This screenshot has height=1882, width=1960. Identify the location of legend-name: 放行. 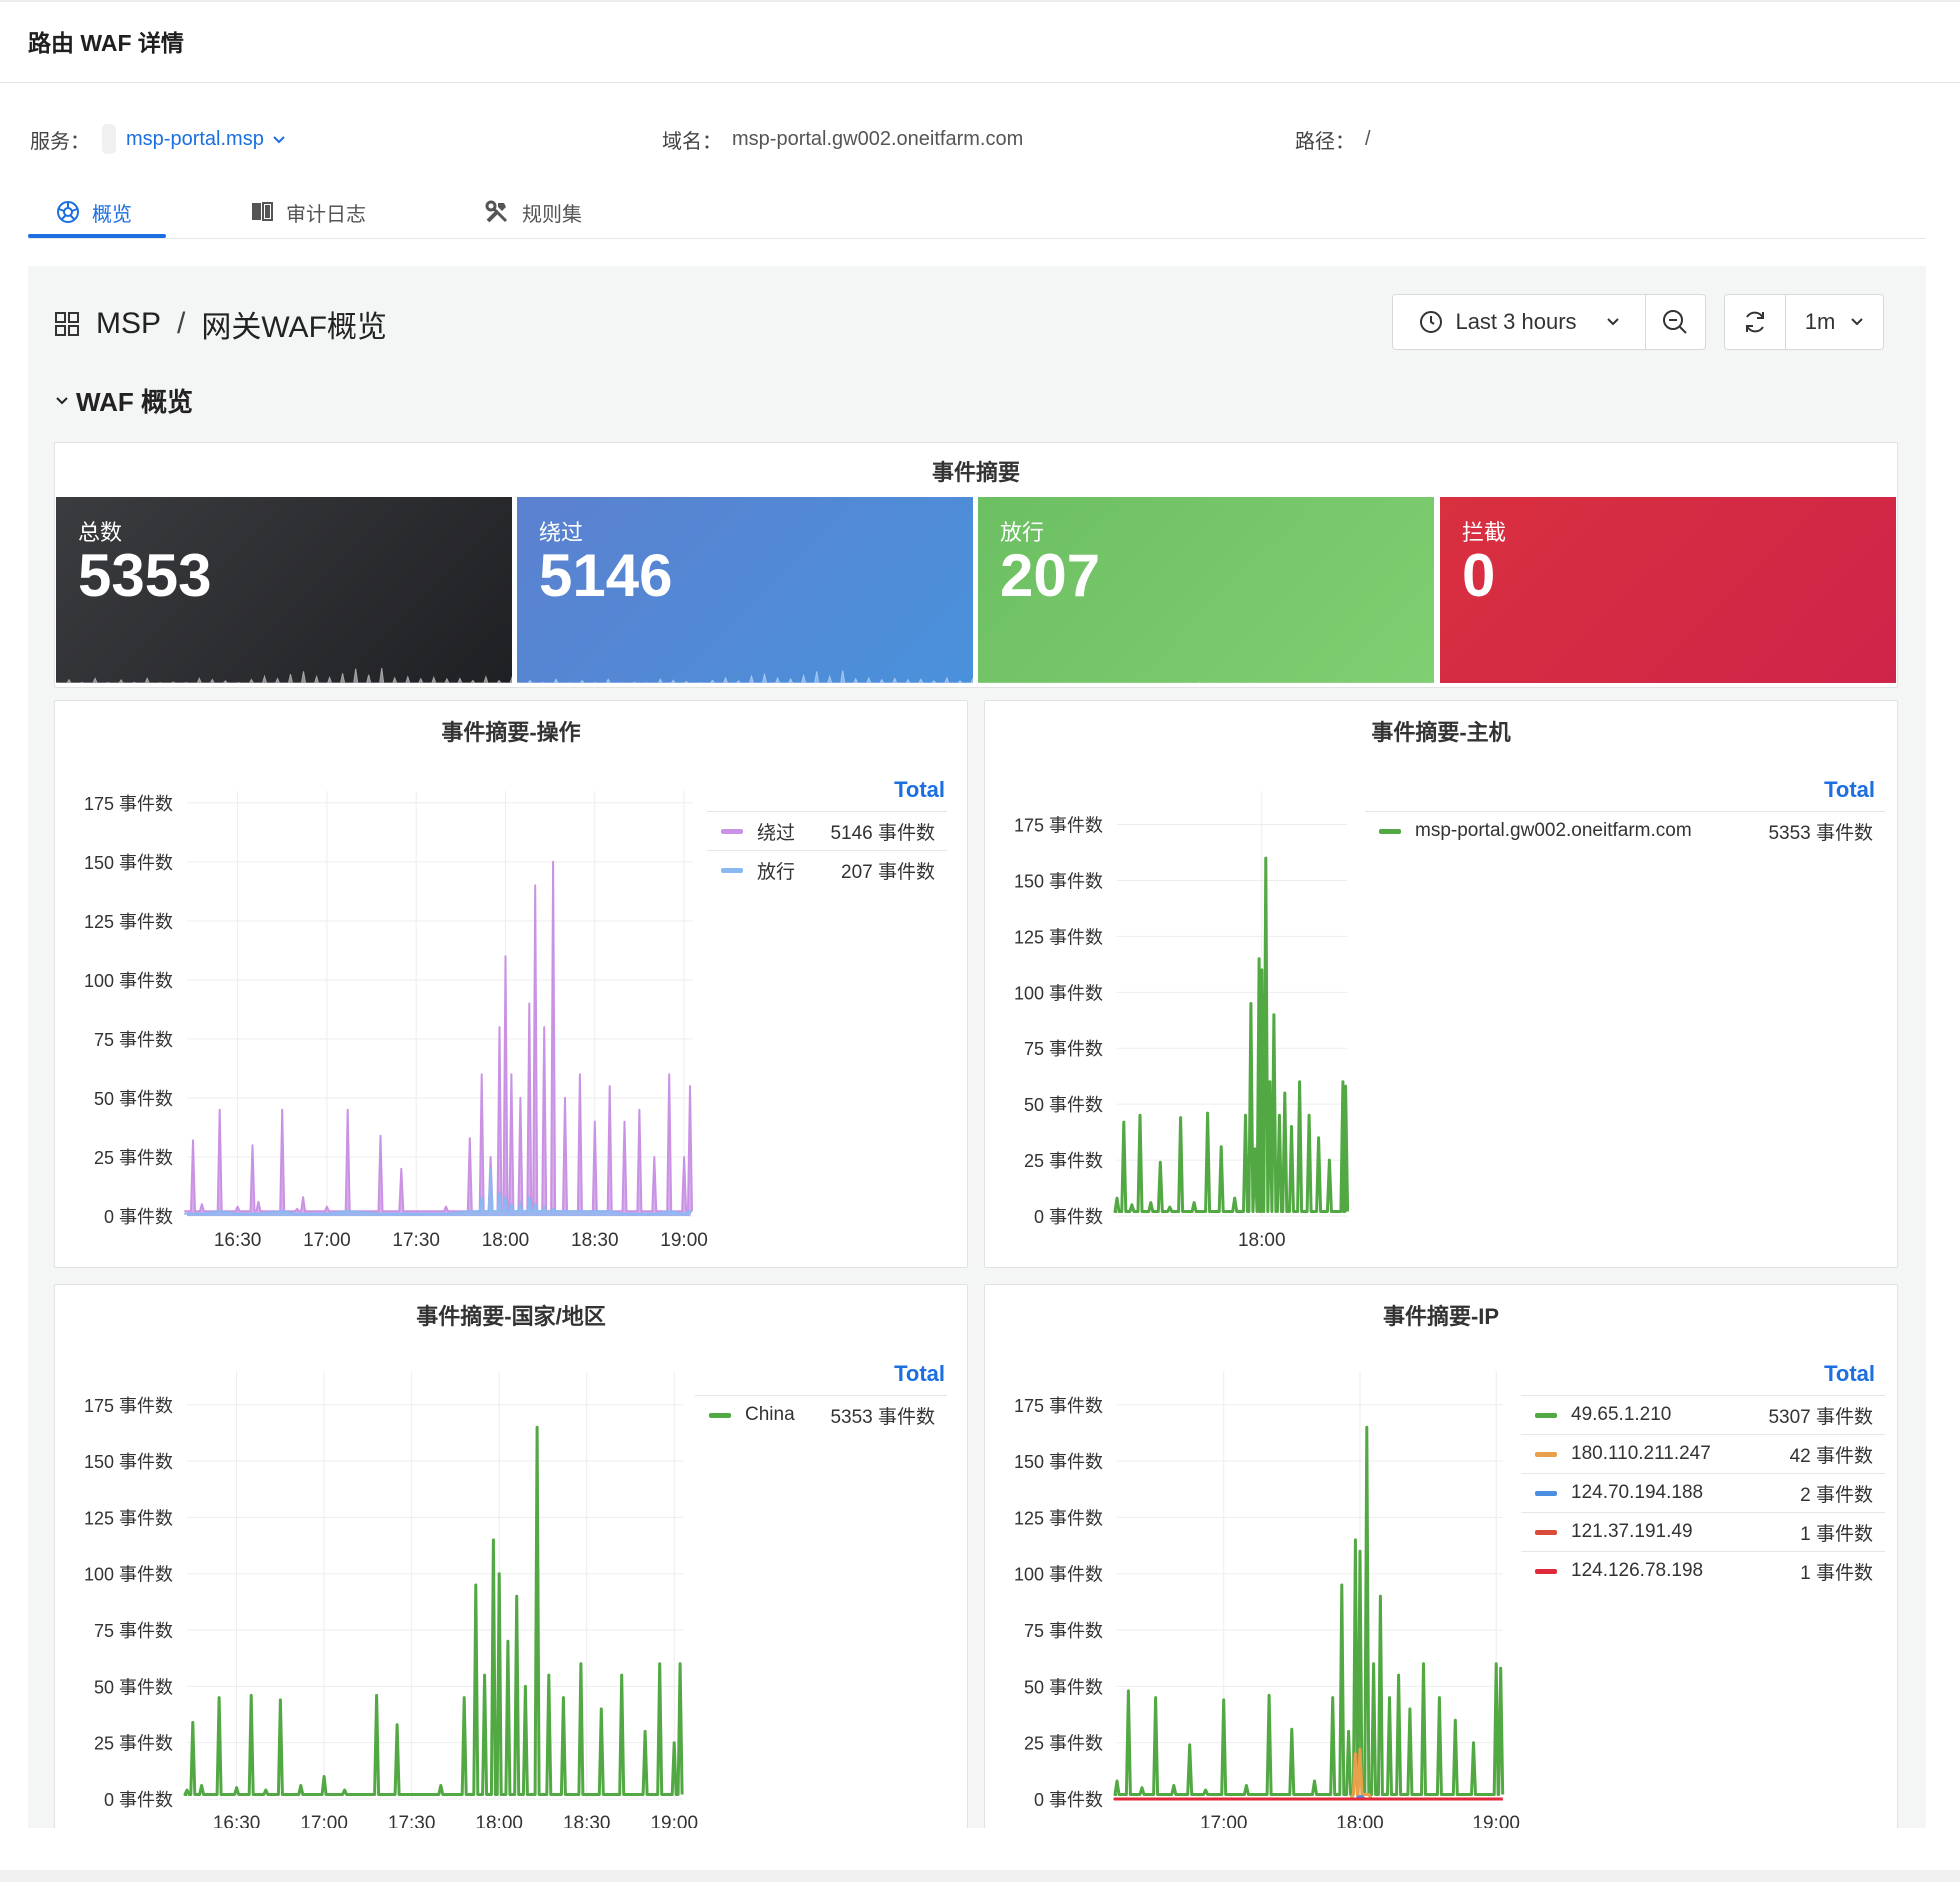
(776, 872).